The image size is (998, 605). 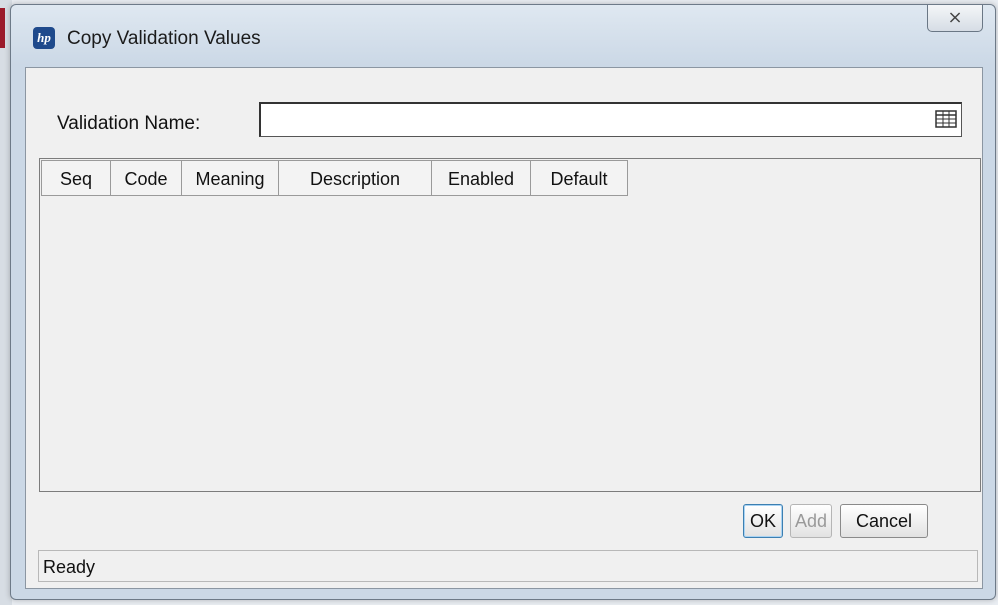 I want to click on close-icon: ⨯, so click(x=955, y=17).